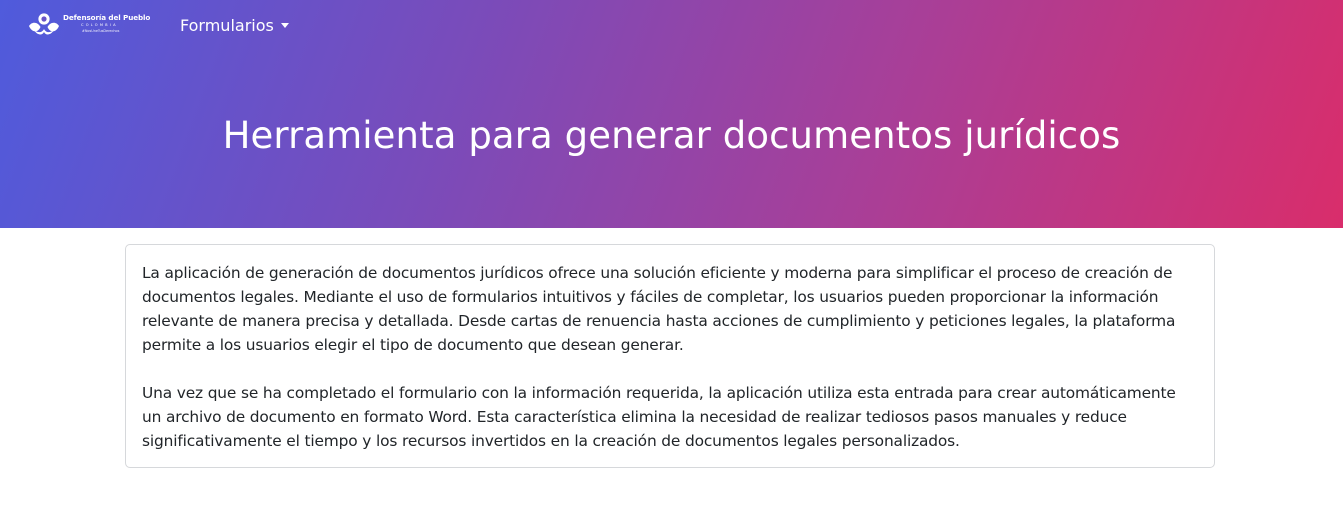 Image resolution: width=1343 pixels, height=529 pixels. What do you see at coordinates (284, 25) in the screenshot?
I see `chevron-down-icon` at bounding box center [284, 25].